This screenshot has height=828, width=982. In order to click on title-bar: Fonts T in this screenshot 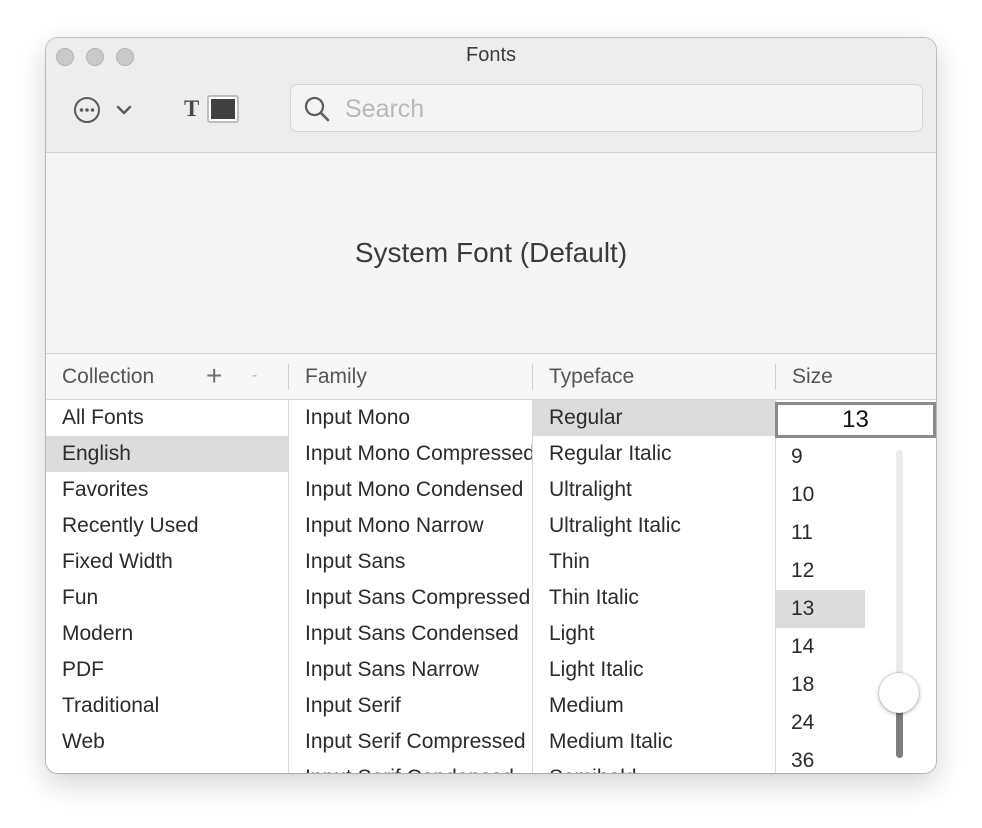, I will do `click(491, 95)`.